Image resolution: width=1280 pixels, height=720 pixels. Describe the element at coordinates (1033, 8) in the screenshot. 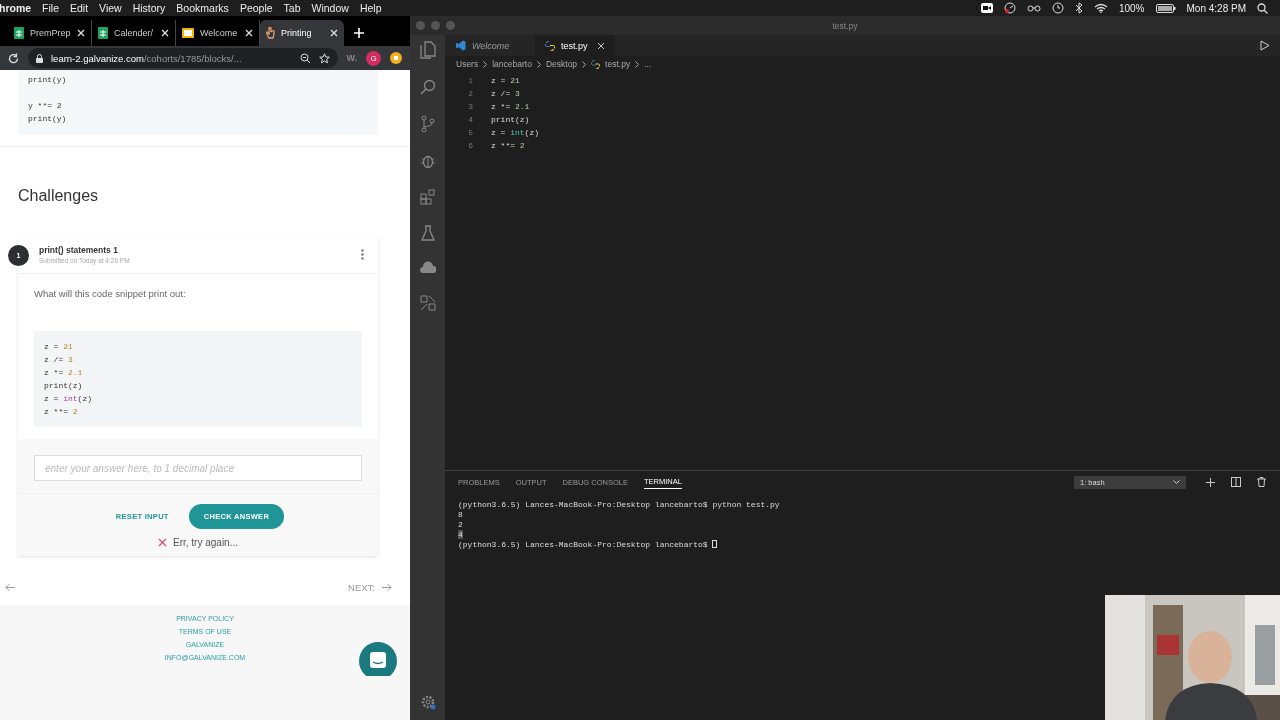

I see `glasses-icon` at that location.